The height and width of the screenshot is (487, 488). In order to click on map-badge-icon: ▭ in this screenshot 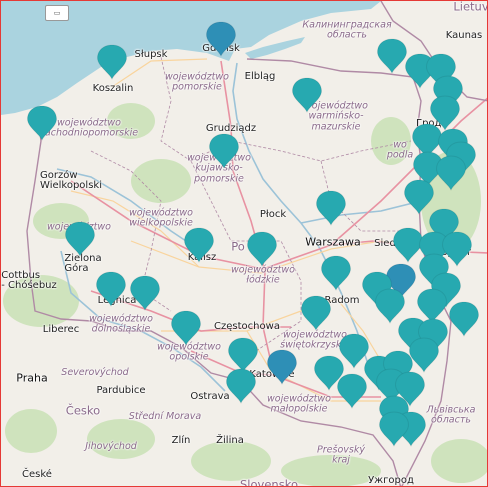, I will do `click(57, 13)`.